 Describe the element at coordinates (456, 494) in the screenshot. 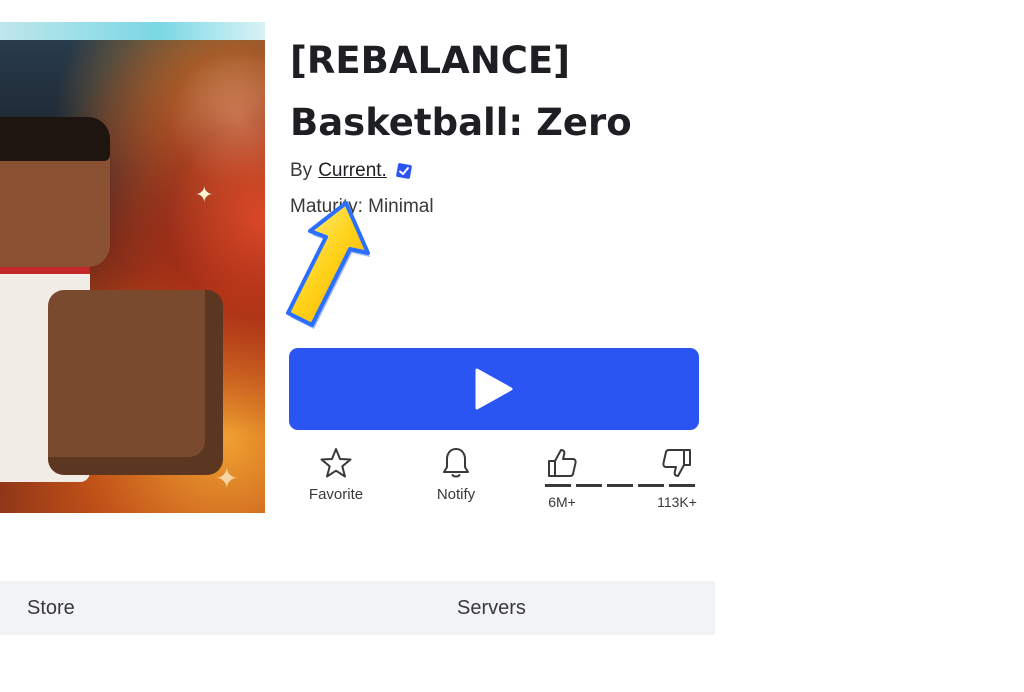

I see `notify-label: Notify` at that location.